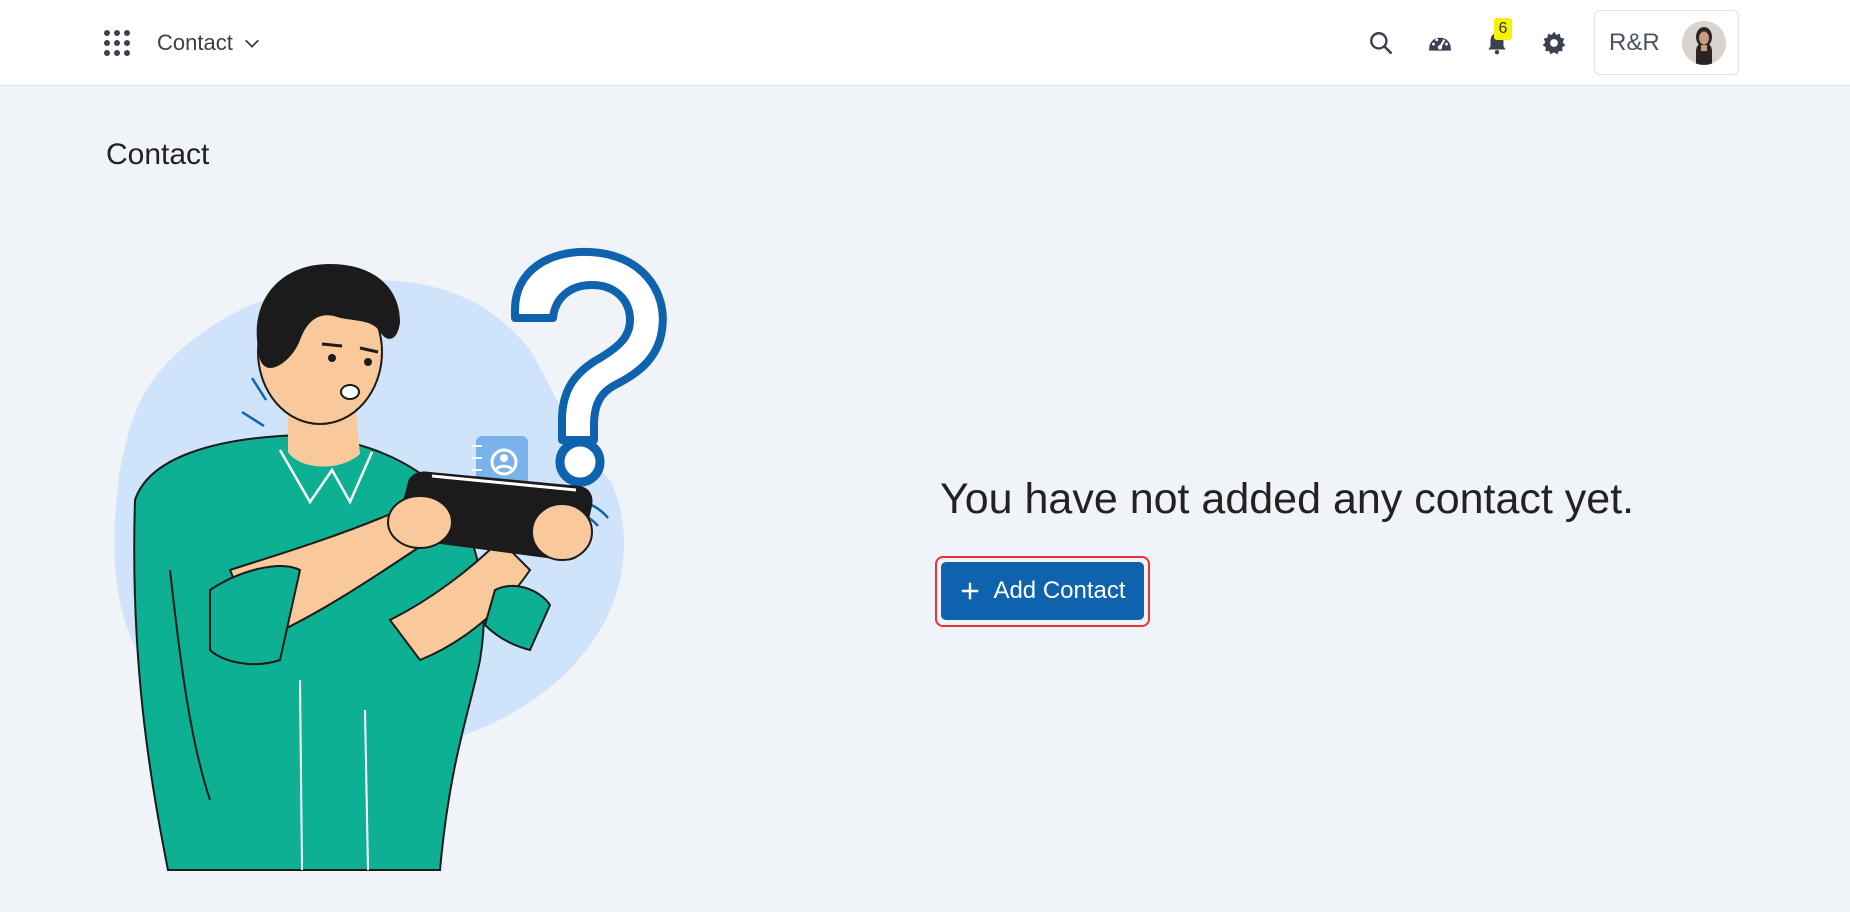 This screenshot has height=912, width=1850. What do you see at coordinates (1059, 590) in the screenshot?
I see `add-contact-label: Add Contact` at bounding box center [1059, 590].